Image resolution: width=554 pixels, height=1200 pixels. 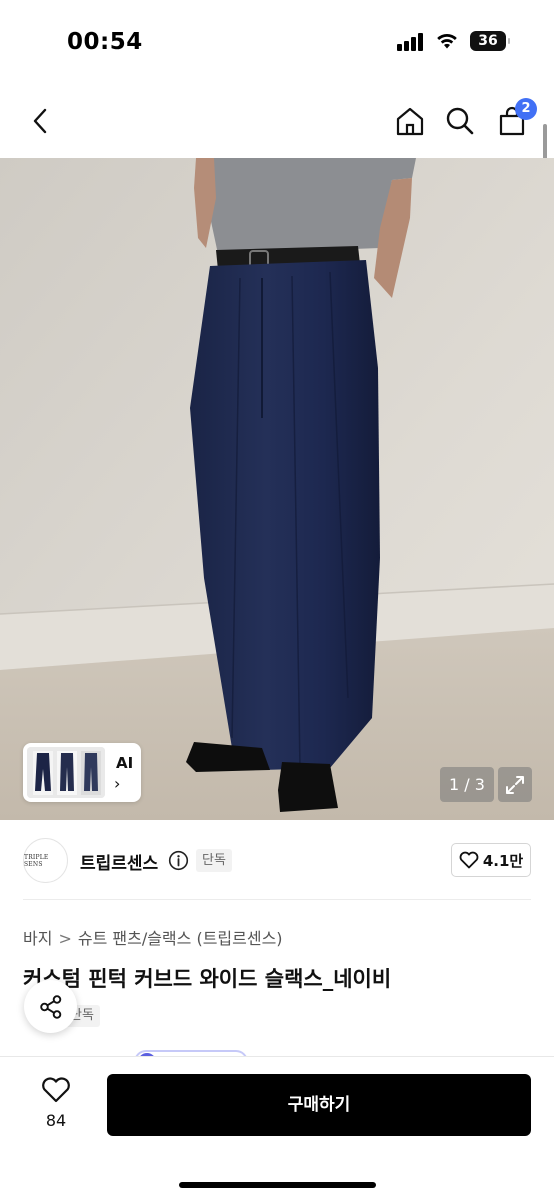 I want to click on shop-like-button: 4.1만, so click(x=491, y=860).